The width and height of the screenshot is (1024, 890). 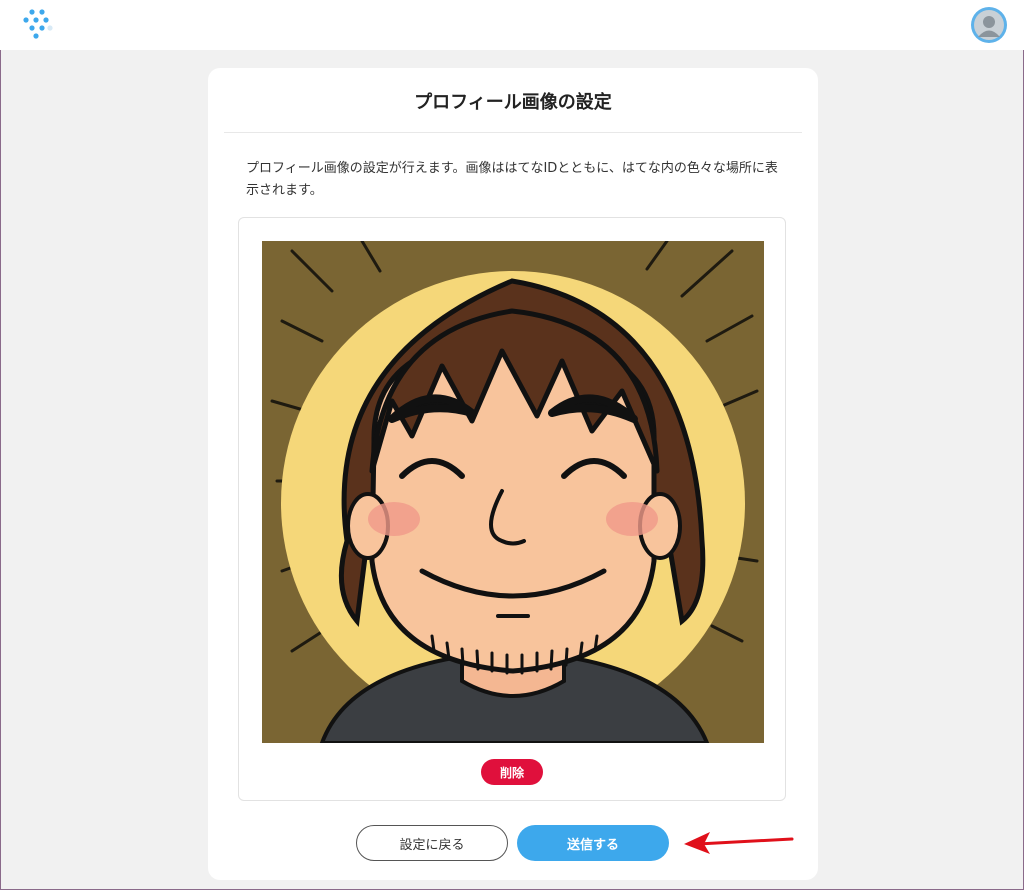 What do you see at coordinates (513, 102) in the screenshot?
I see `page-title: プロフィール画像の設定` at bounding box center [513, 102].